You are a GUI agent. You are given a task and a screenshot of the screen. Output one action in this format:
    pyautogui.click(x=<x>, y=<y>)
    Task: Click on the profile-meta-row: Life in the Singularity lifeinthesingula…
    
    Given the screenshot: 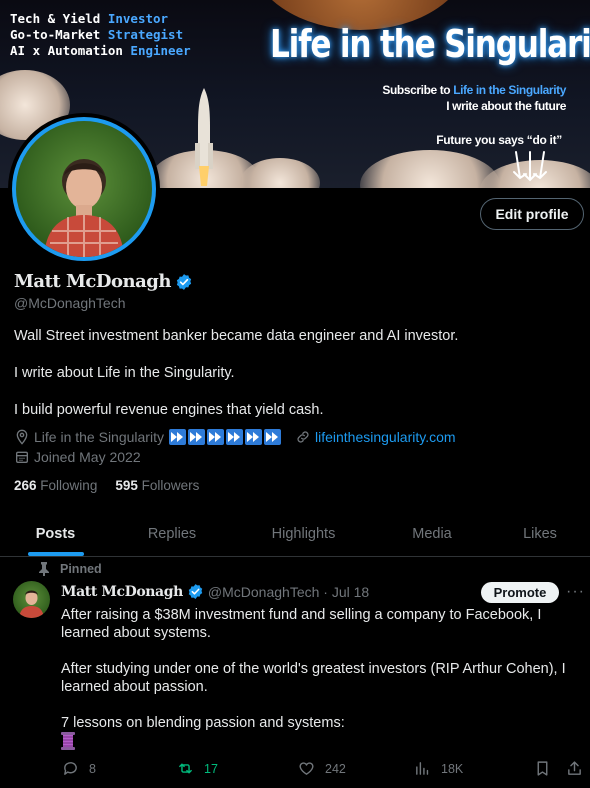 What is the action you would take?
    pyautogui.click(x=235, y=437)
    